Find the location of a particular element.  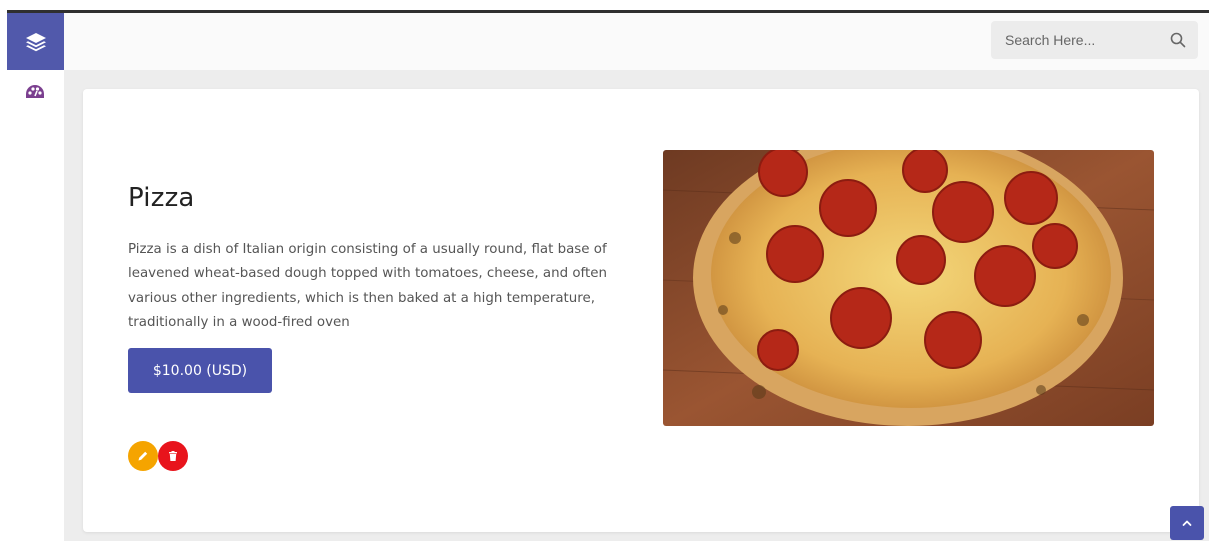

chevron-up-icon is located at coordinates (1187, 523).